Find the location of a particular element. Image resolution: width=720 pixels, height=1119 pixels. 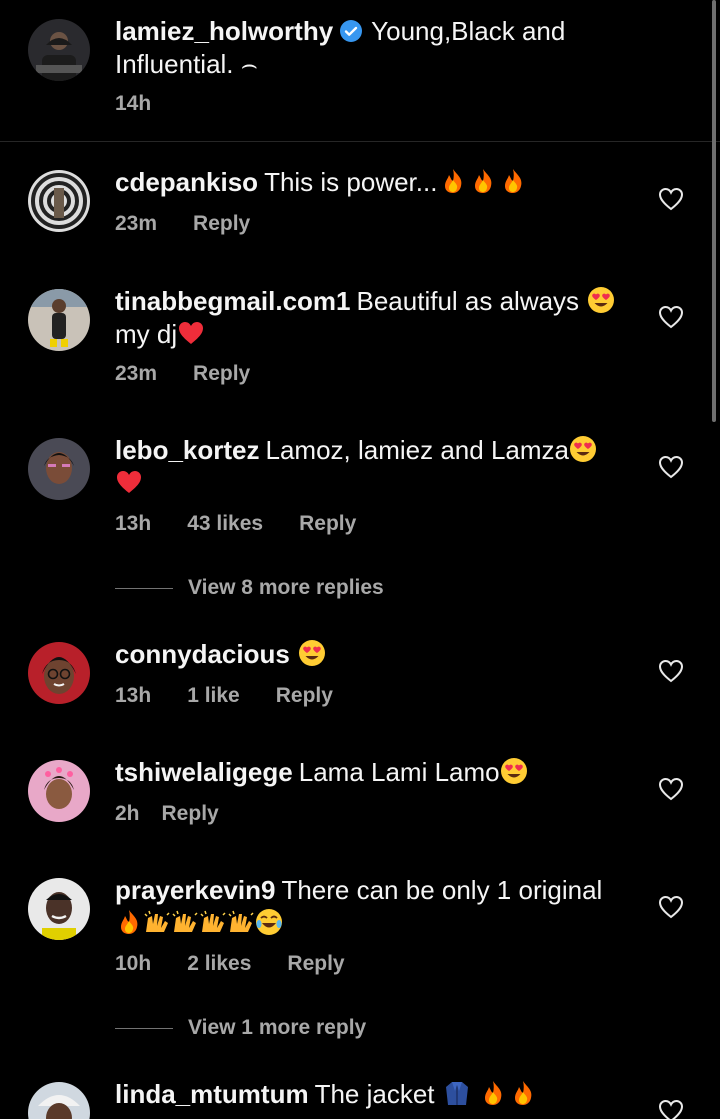

view-more-label: View 8 more replies is located at coordinates (286, 587).